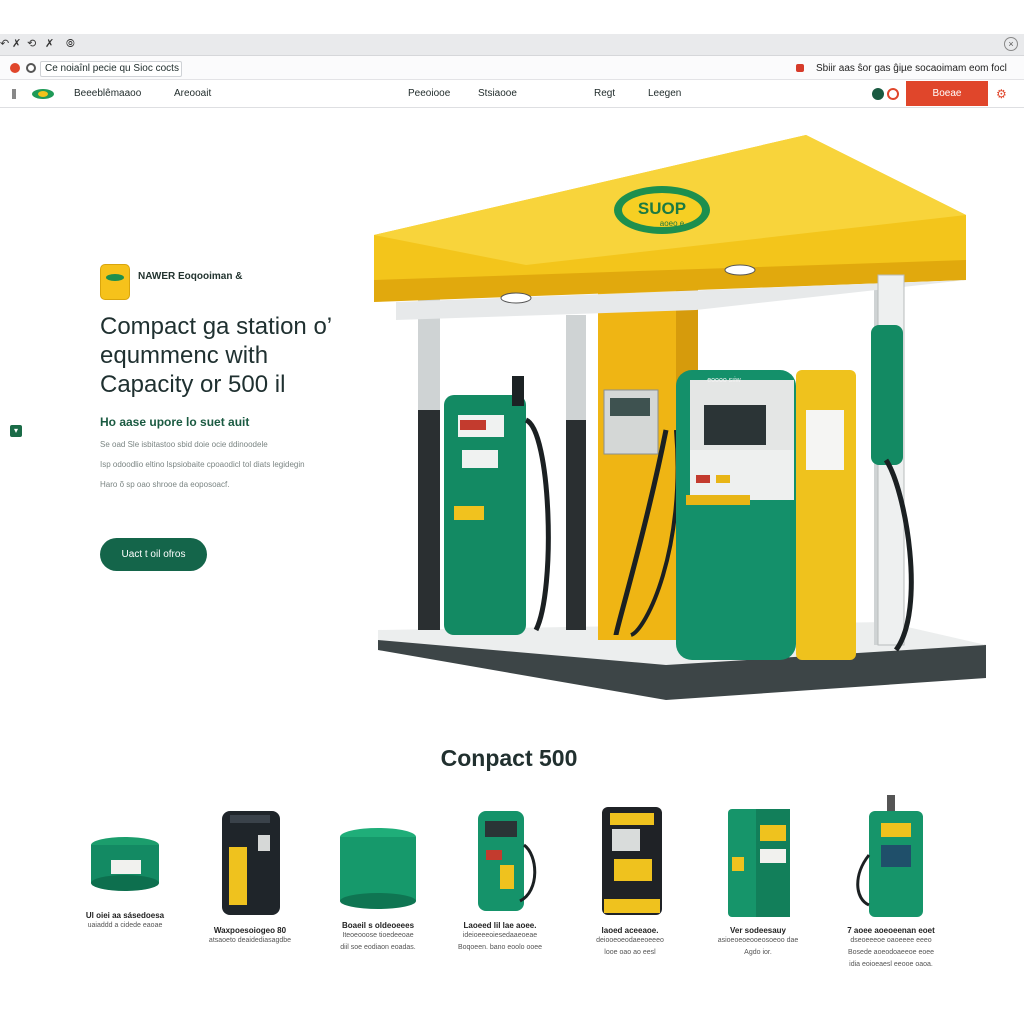  Describe the element at coordinates (758, 940) in the screenshot. I see `product-description: asioeoeoeooeosoeoo dae` at that location.